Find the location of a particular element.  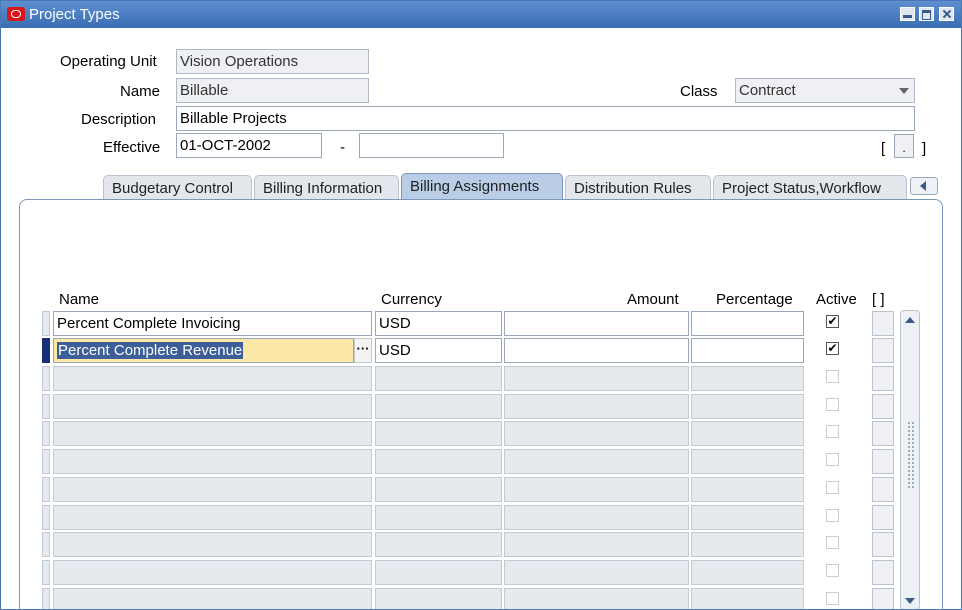

tab-billing-assignments: Billing Assignments is located at coordinates (482, 186).